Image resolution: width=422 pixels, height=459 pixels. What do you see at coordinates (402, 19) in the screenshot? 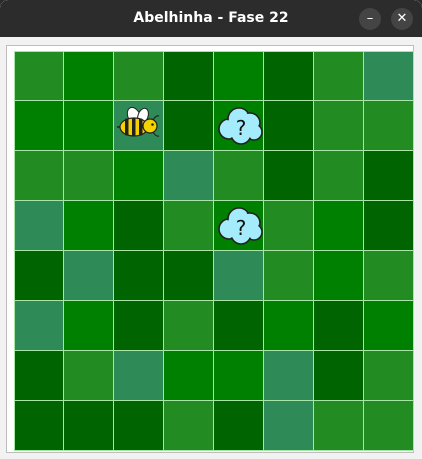
I see `close-button: ✕` at bounding box center [402, 19].